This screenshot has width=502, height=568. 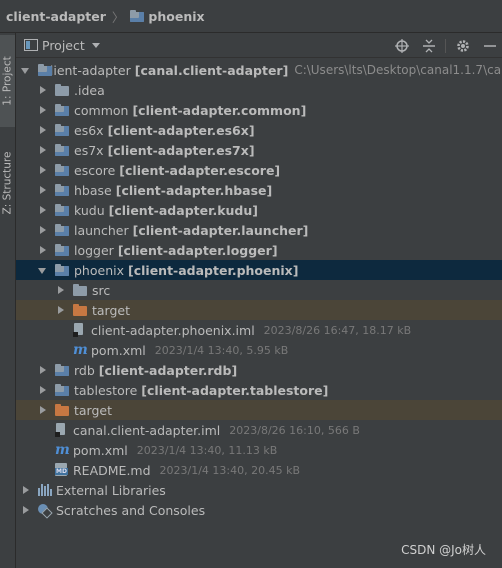 I want to click on file-meta: 2023/1/4 13:40, 5.95 kB, so click(x=221, y=350).